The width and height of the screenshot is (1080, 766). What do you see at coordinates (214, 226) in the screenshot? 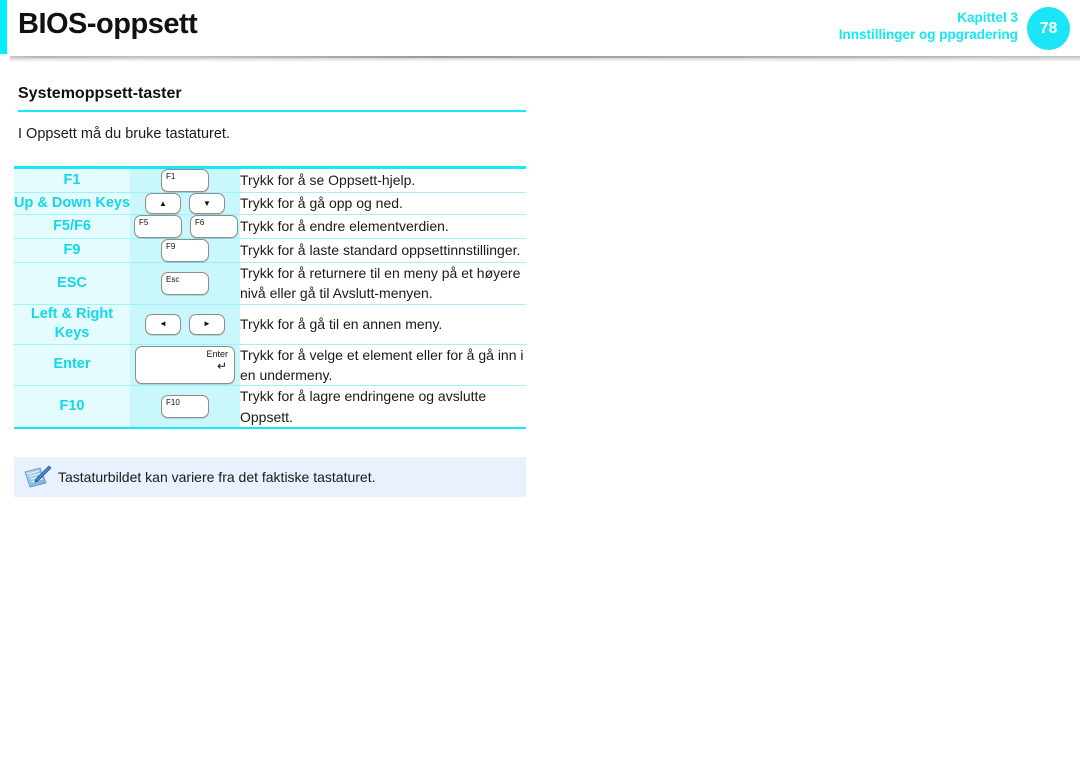
I see `keycap-f6: F6` at bounding box center [214, 226].